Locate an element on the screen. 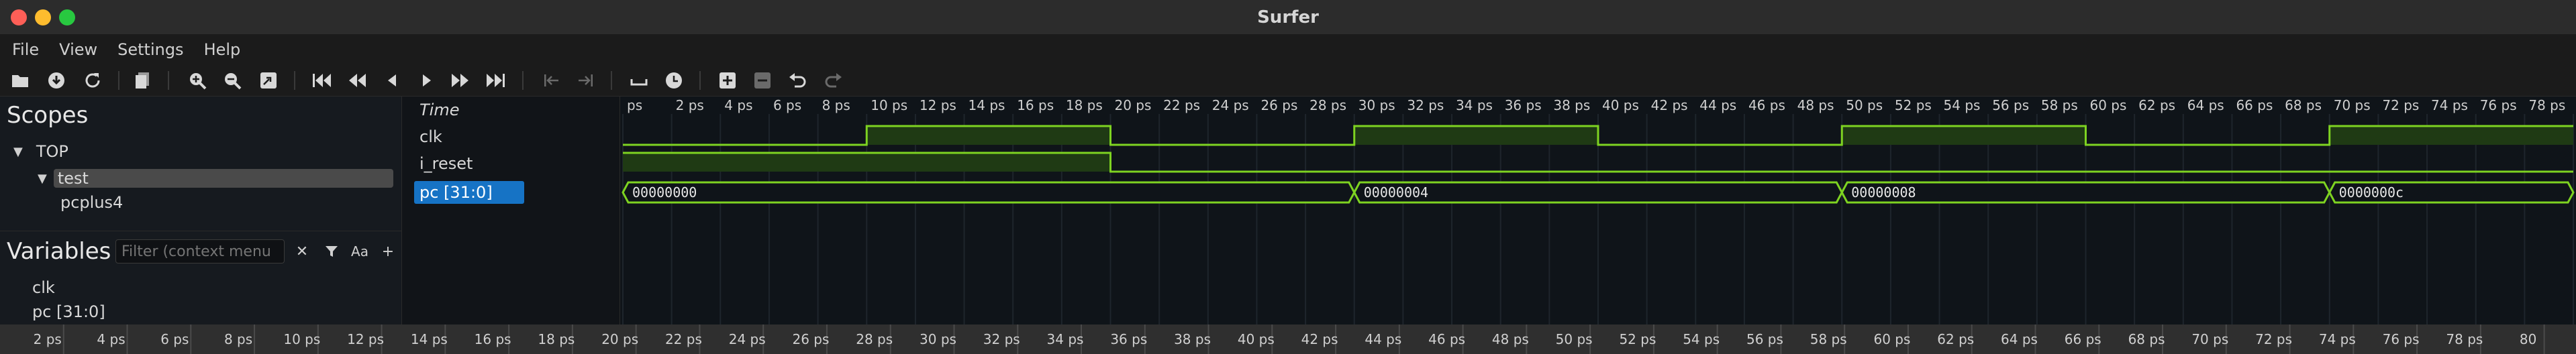 The image size is (2576, 354). go-to-start-icon is located at coordinates (322, 80).